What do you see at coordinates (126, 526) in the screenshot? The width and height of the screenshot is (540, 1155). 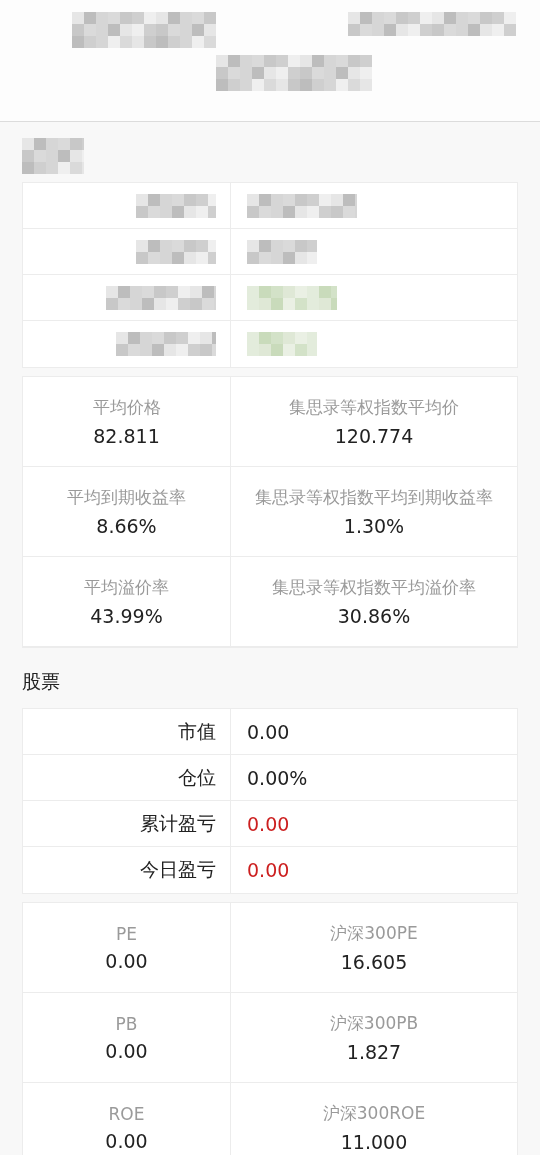 I see `metric-value: 8.66%` at bounding box center [126, 526].